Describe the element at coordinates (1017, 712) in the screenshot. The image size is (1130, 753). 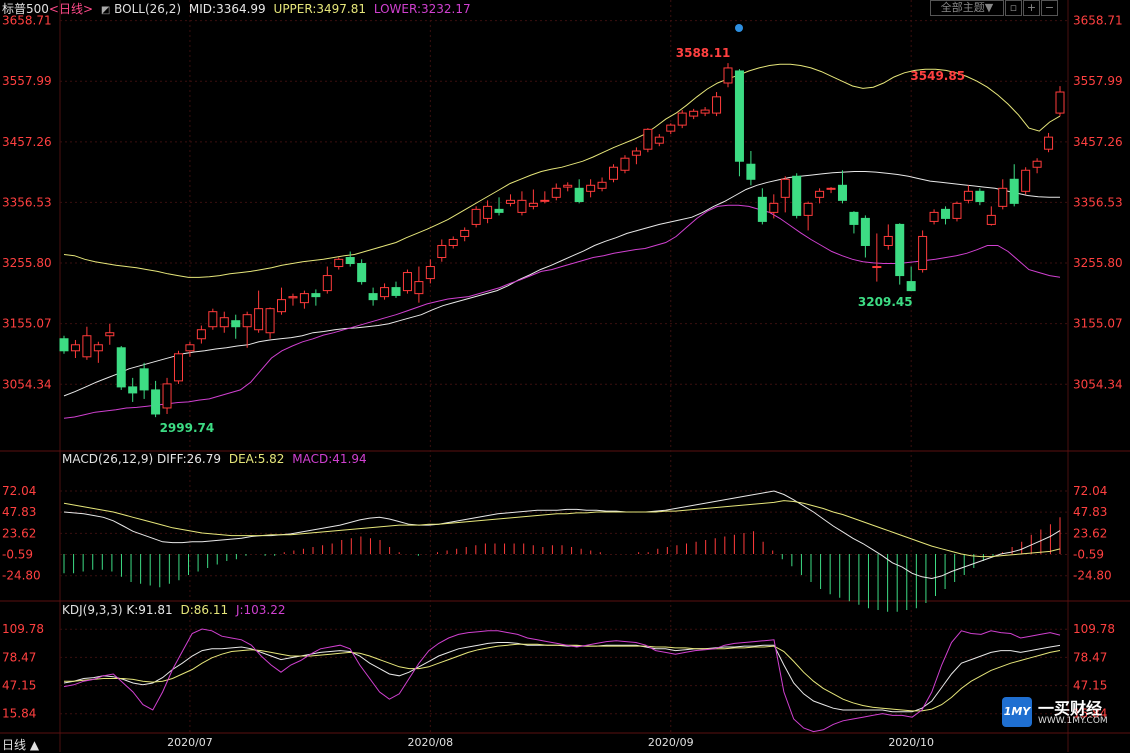
I see `logo-icon: 1MY` at that location.